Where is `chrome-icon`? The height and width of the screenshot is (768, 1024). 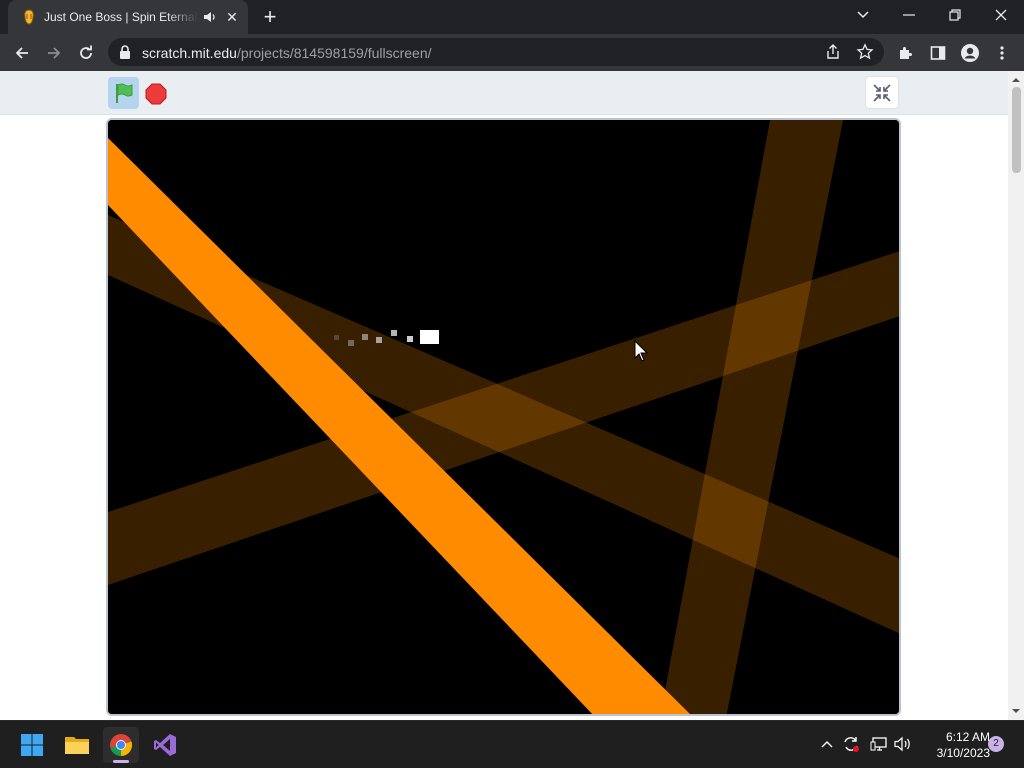
chrome-icon is located at coordinates (121, 745).